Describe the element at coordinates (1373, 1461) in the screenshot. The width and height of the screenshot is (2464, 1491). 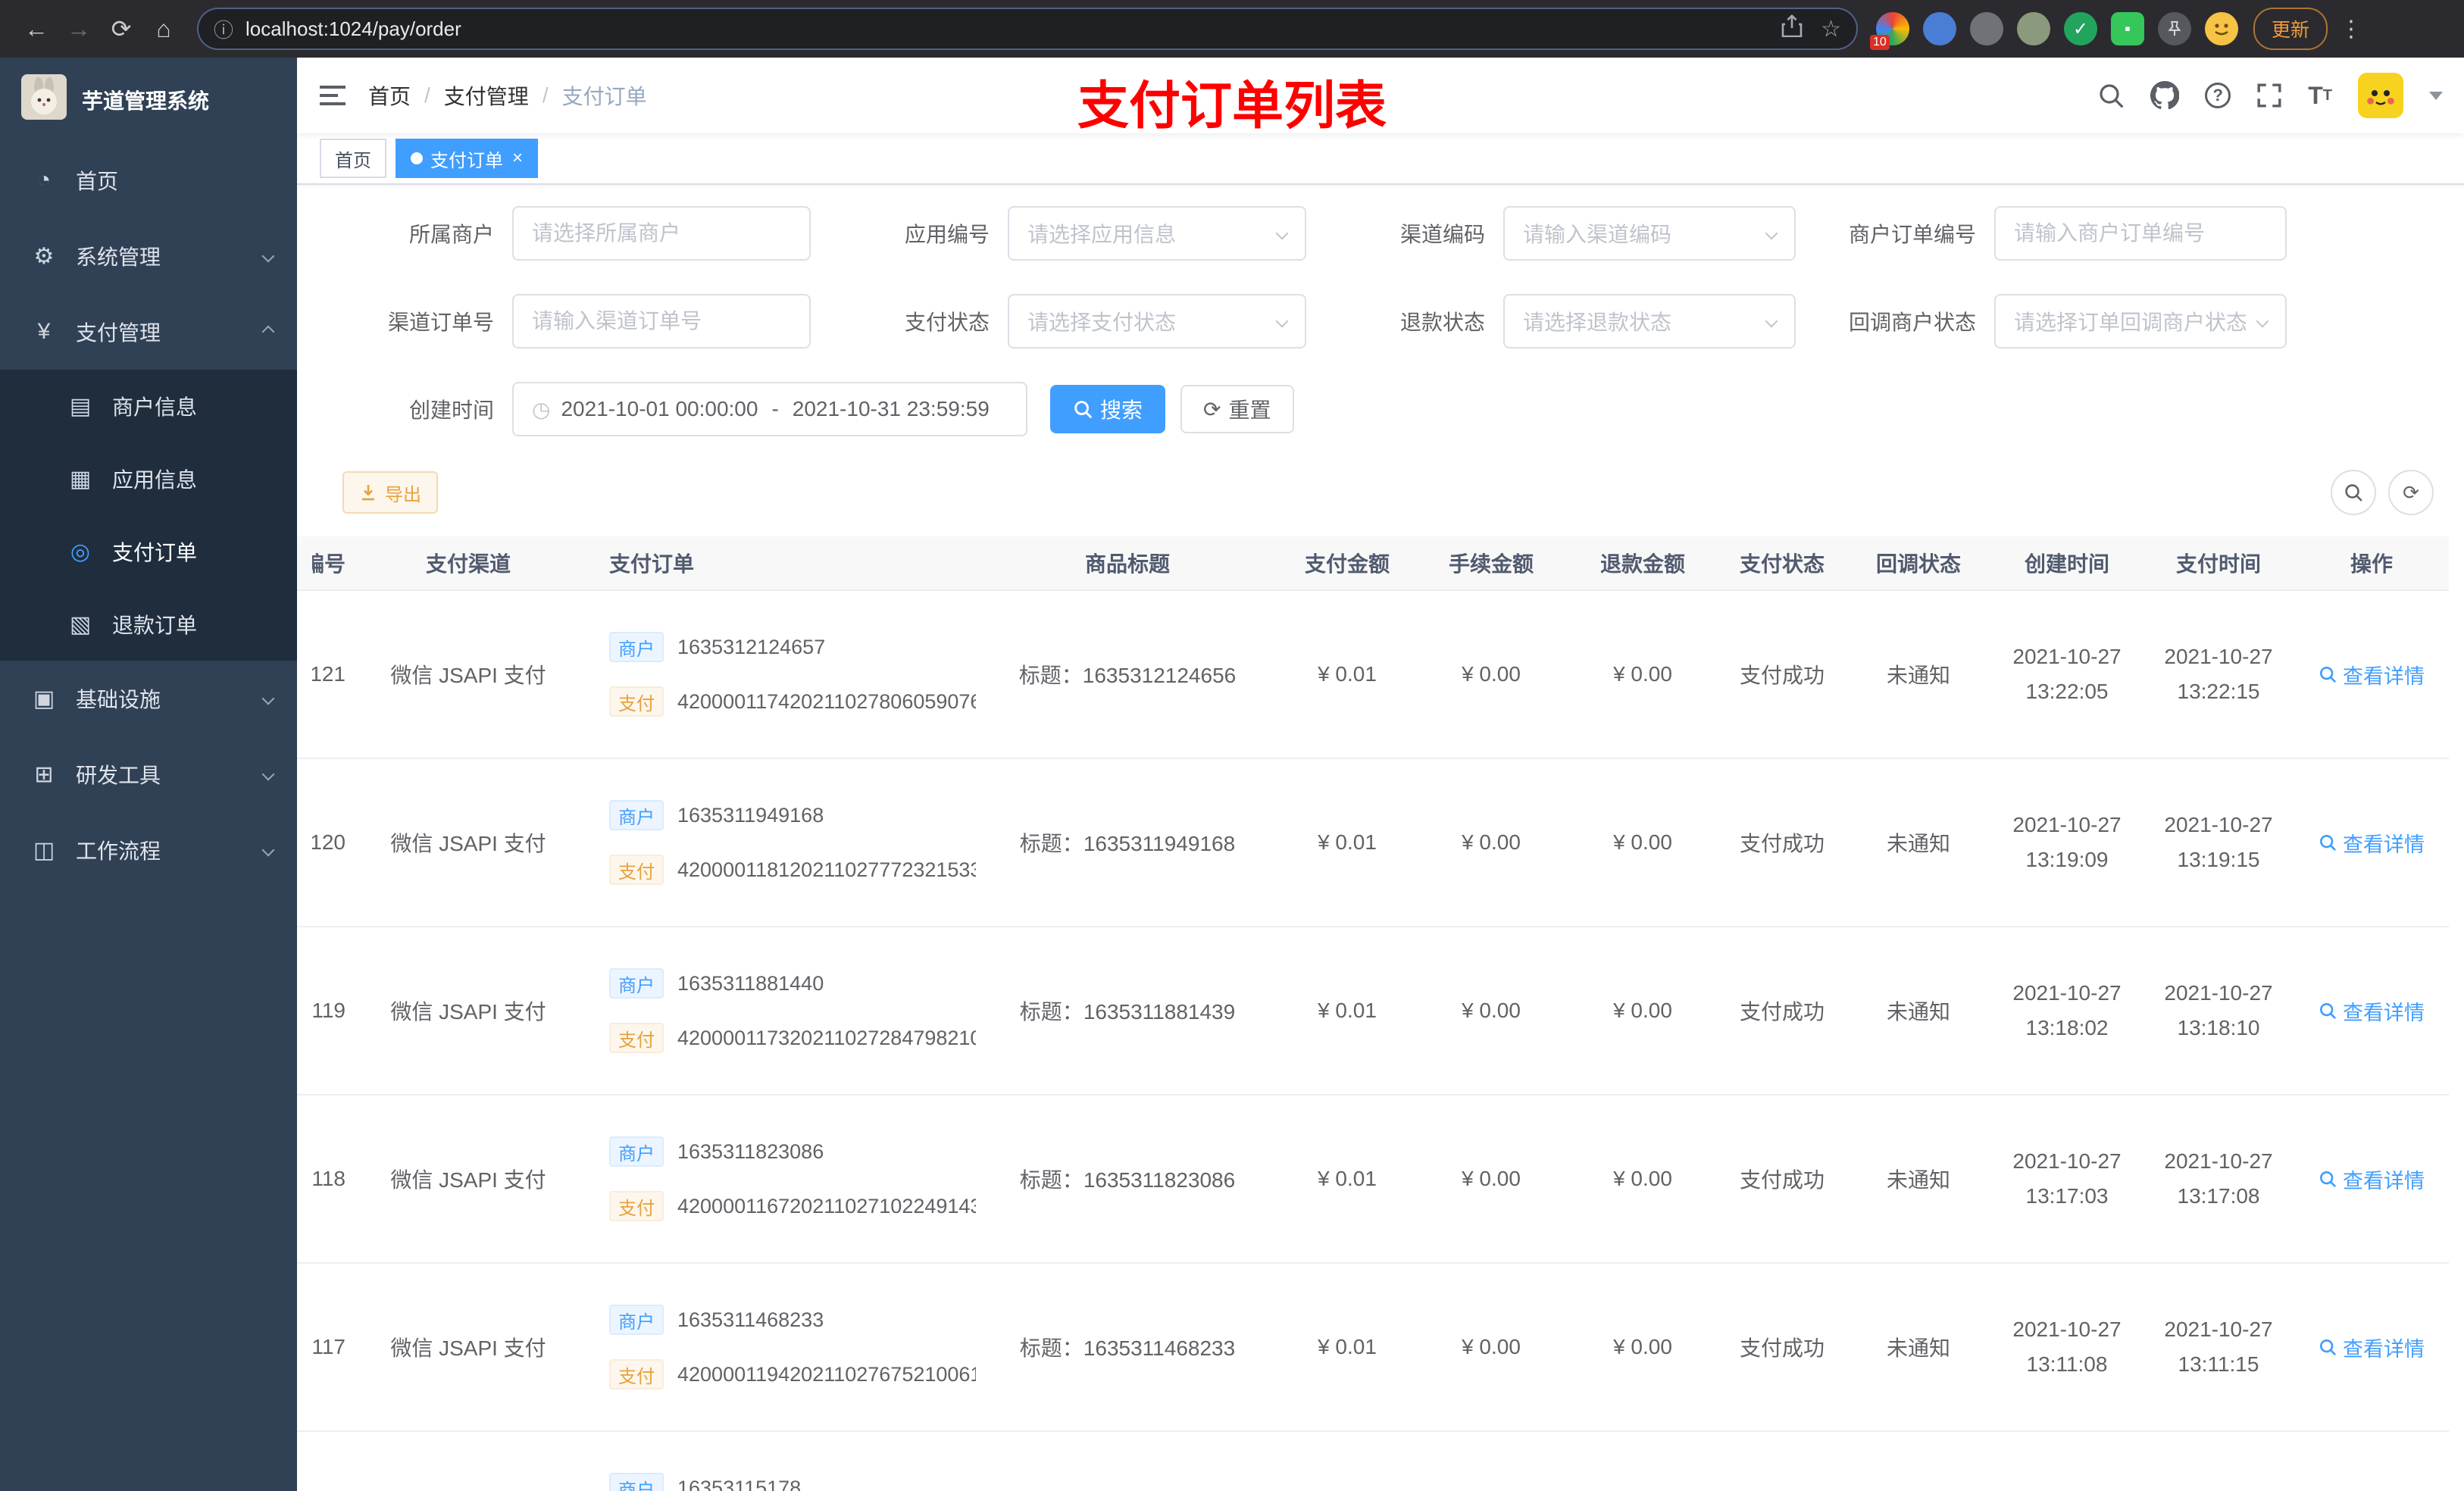
I see `table-row: 商户16353115178 支付` at that location.